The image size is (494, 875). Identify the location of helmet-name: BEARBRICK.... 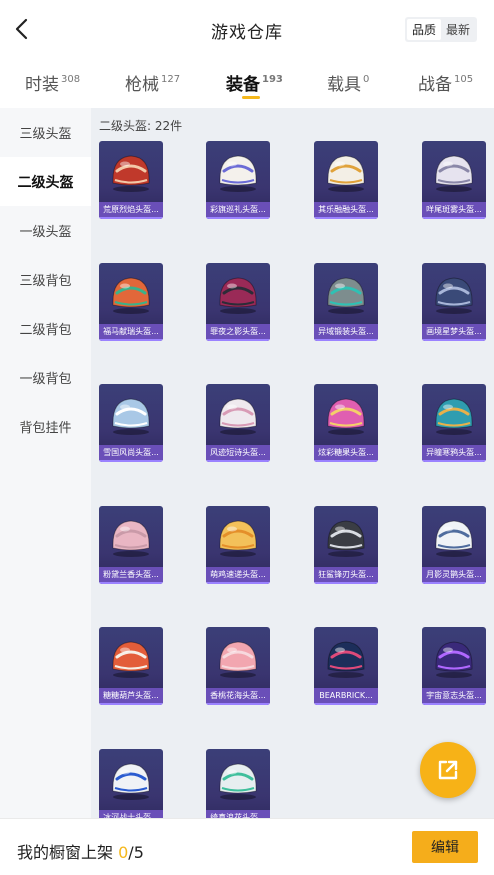
(346, 696).